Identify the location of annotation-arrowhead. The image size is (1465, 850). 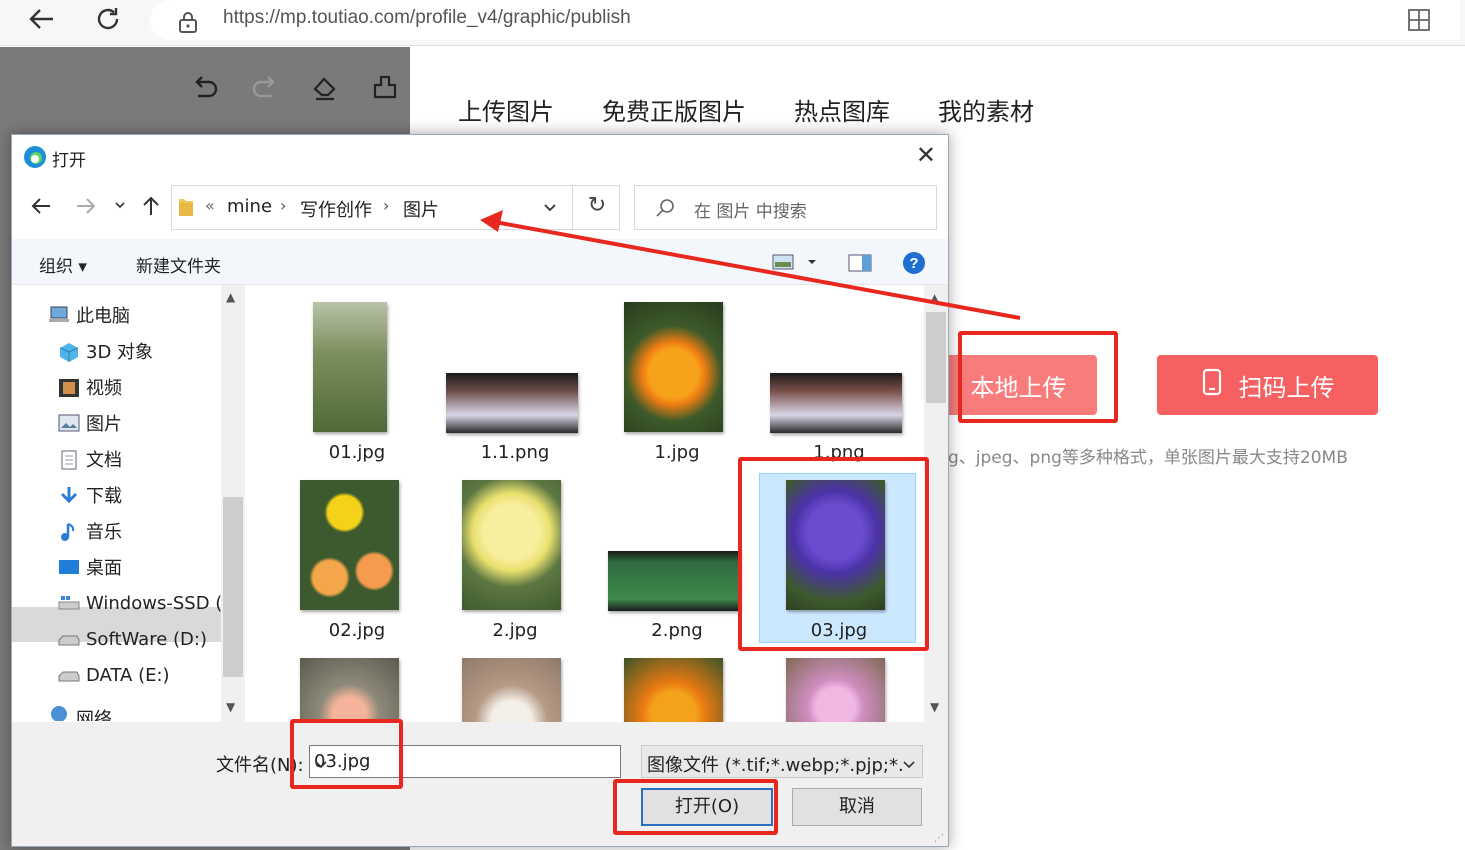
(491, 221).